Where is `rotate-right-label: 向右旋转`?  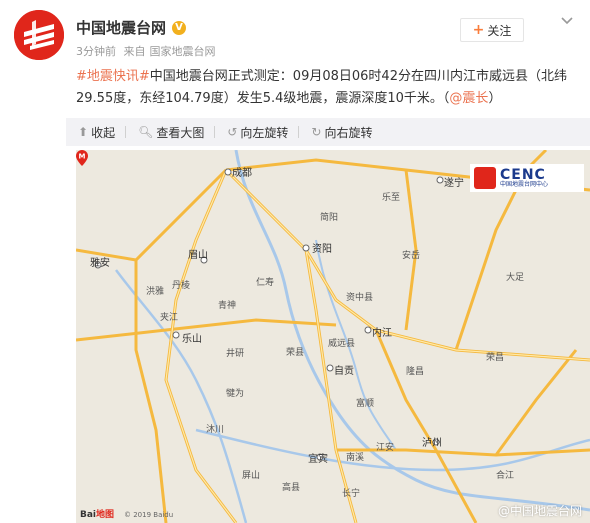 rotate-right-label: 向右旋转 is located at coordinates (348, 132).